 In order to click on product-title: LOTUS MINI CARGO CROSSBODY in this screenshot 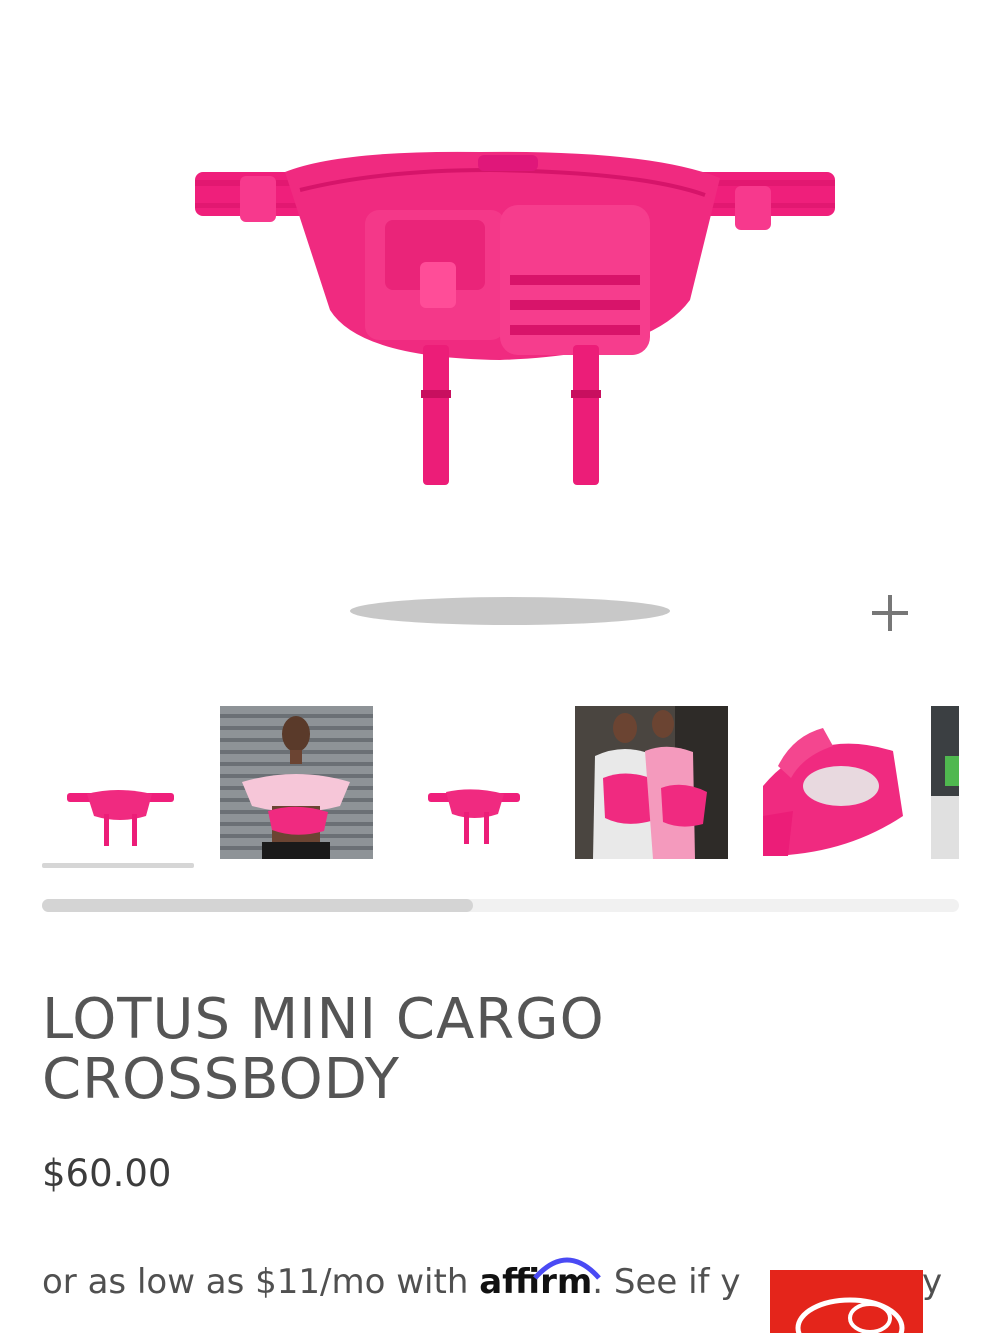, I will do `click(392, 1050)`.